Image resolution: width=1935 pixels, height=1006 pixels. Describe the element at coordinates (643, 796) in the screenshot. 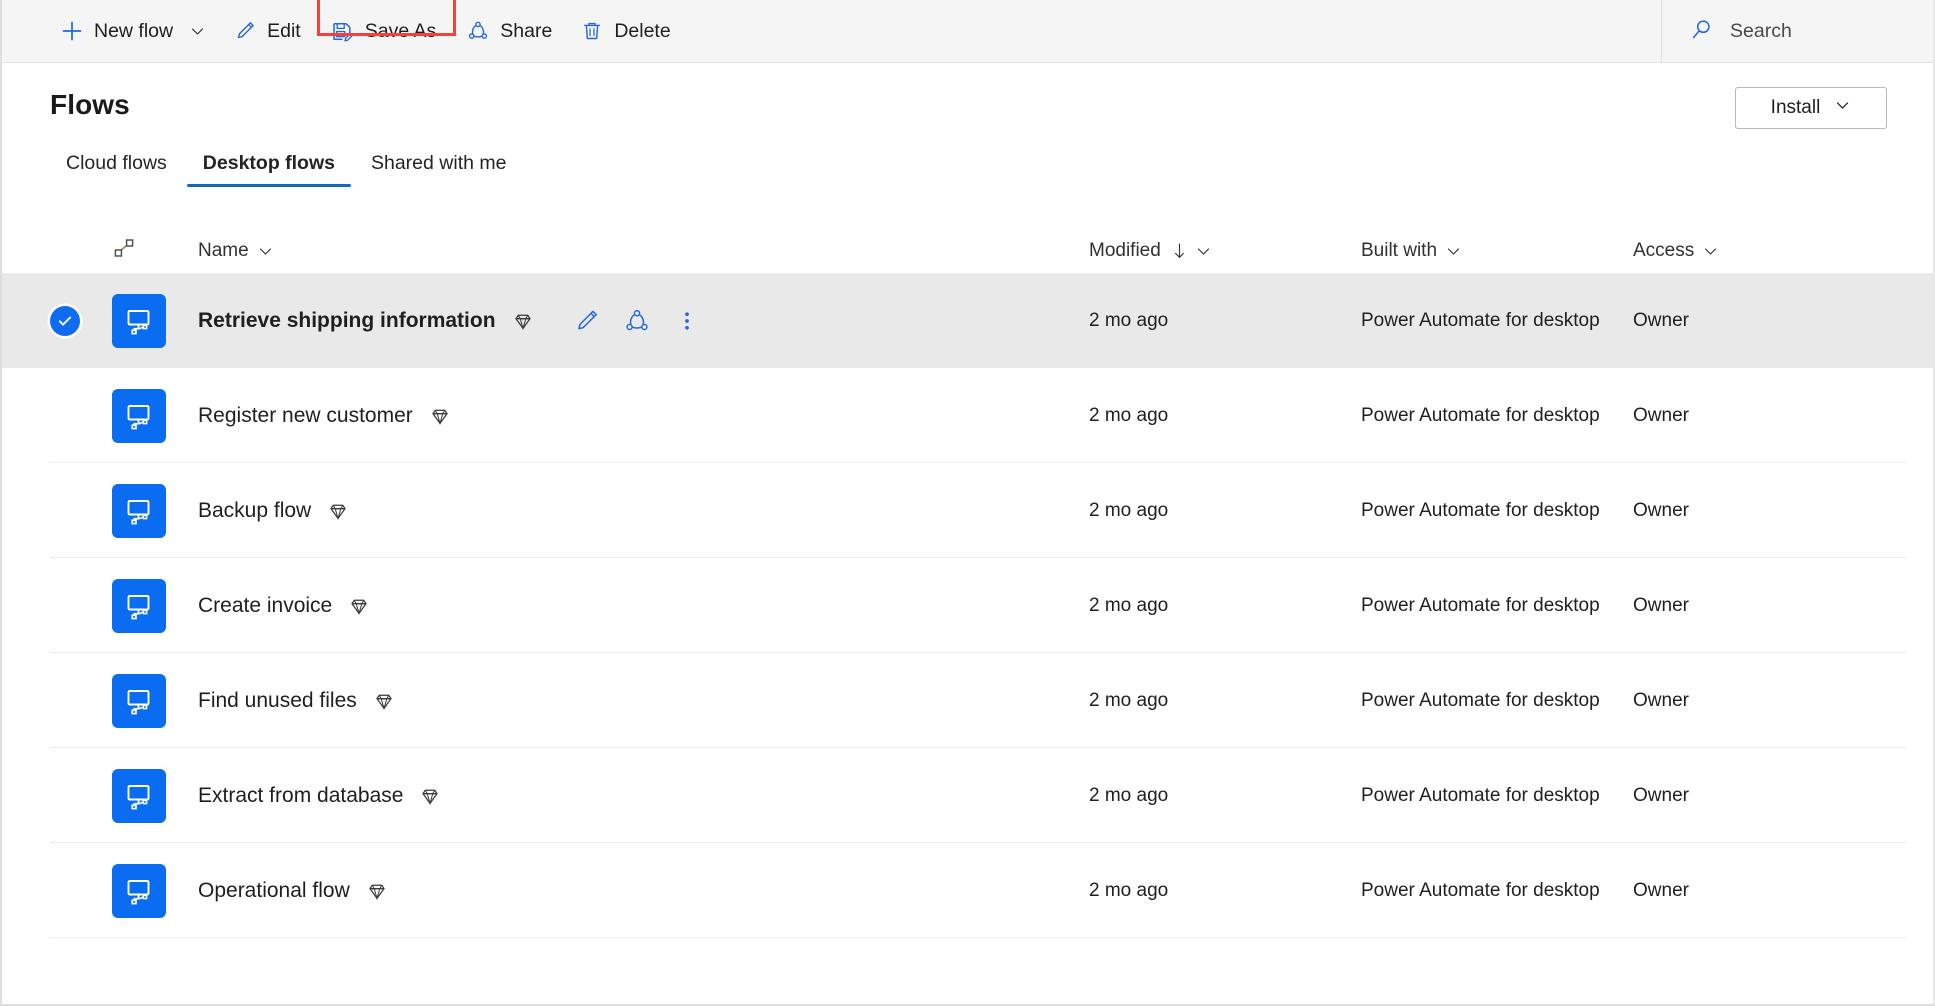

I see `row-name-cell: Extract from database` at that location.